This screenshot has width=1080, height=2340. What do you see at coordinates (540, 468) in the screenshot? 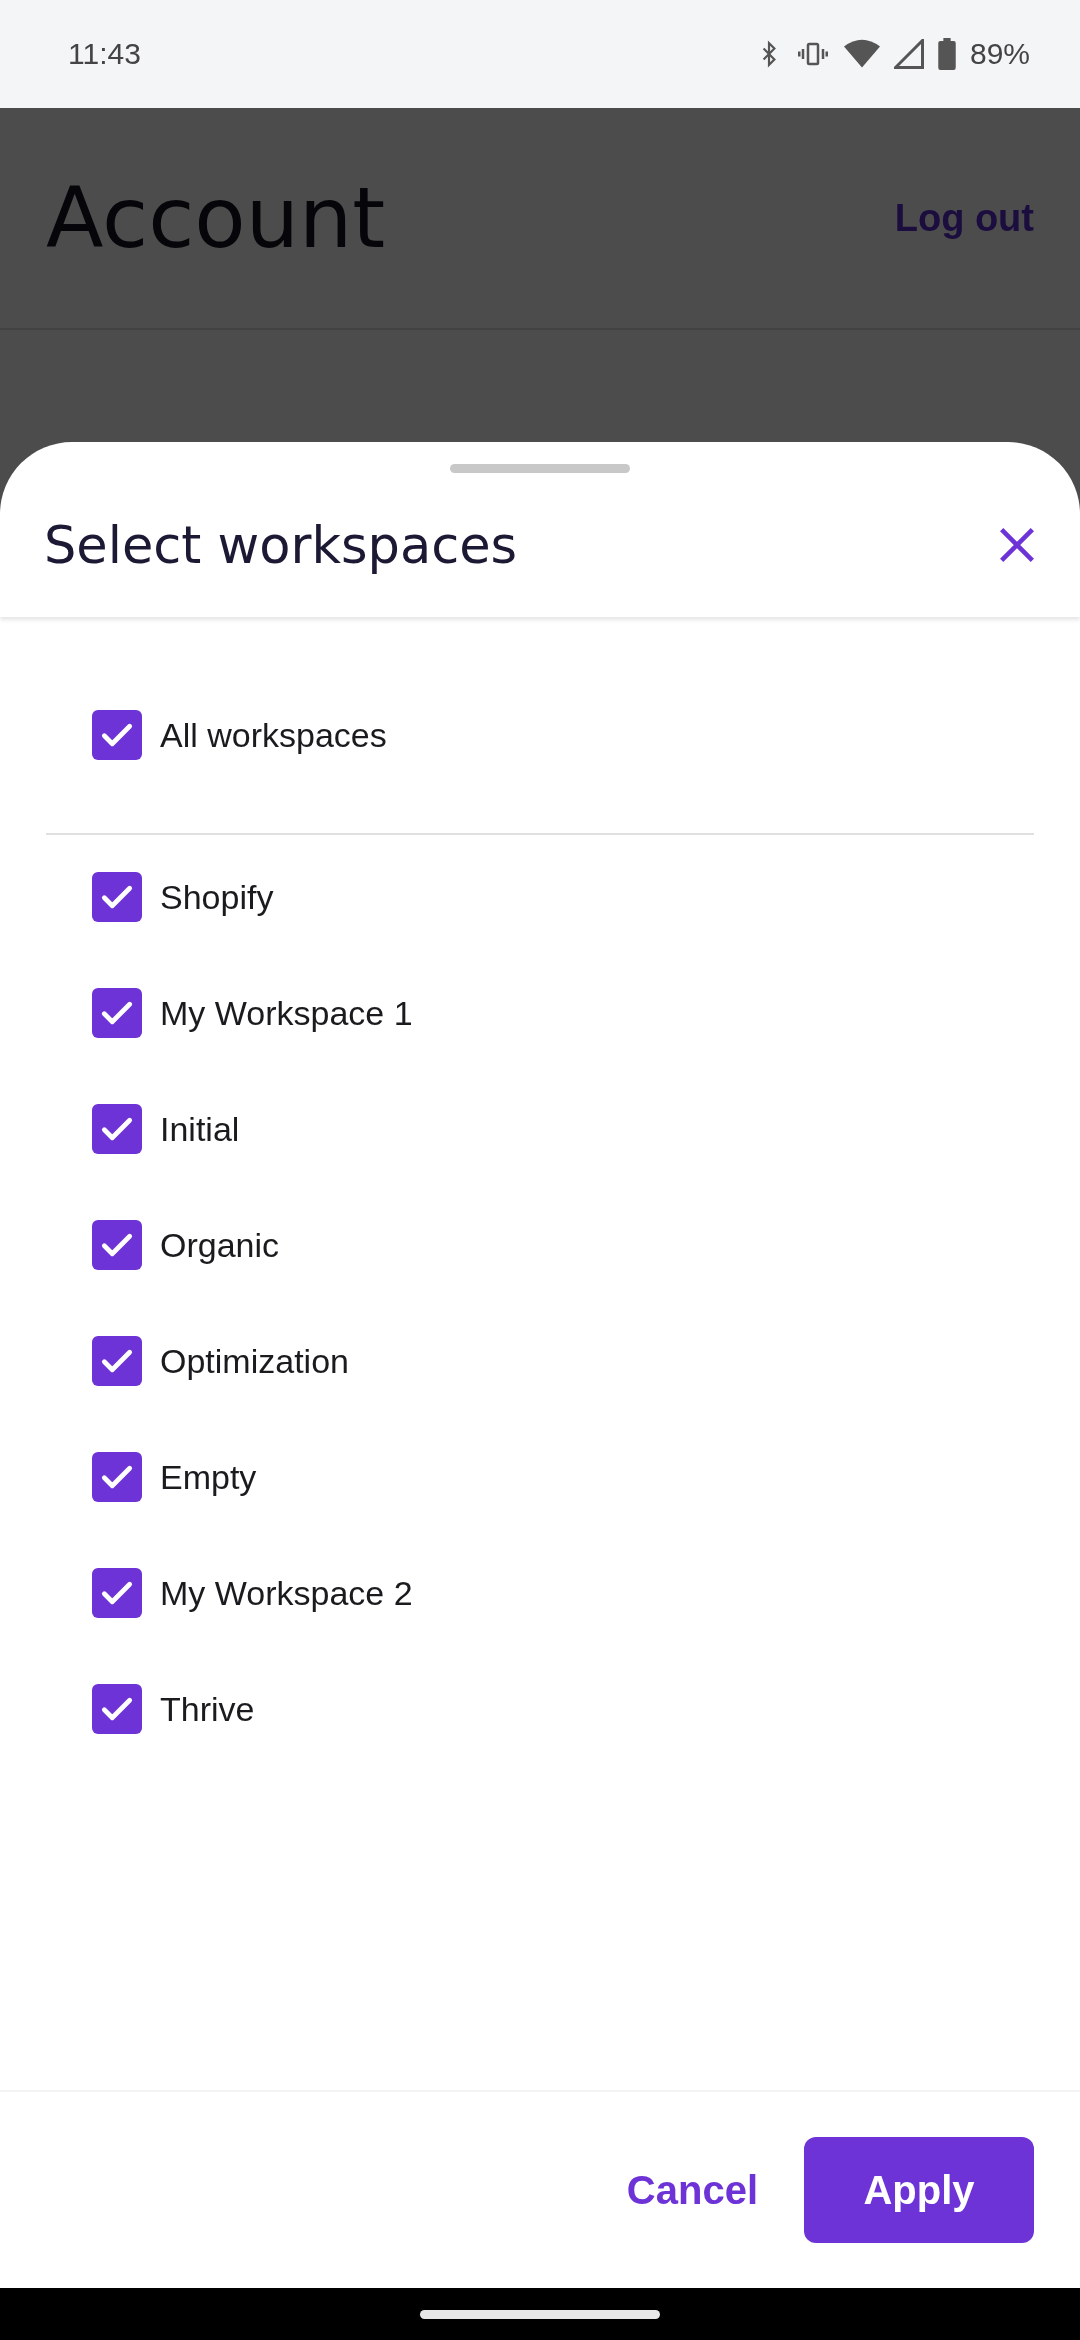
I see `drag-handle` at bounding box center [540, 468].